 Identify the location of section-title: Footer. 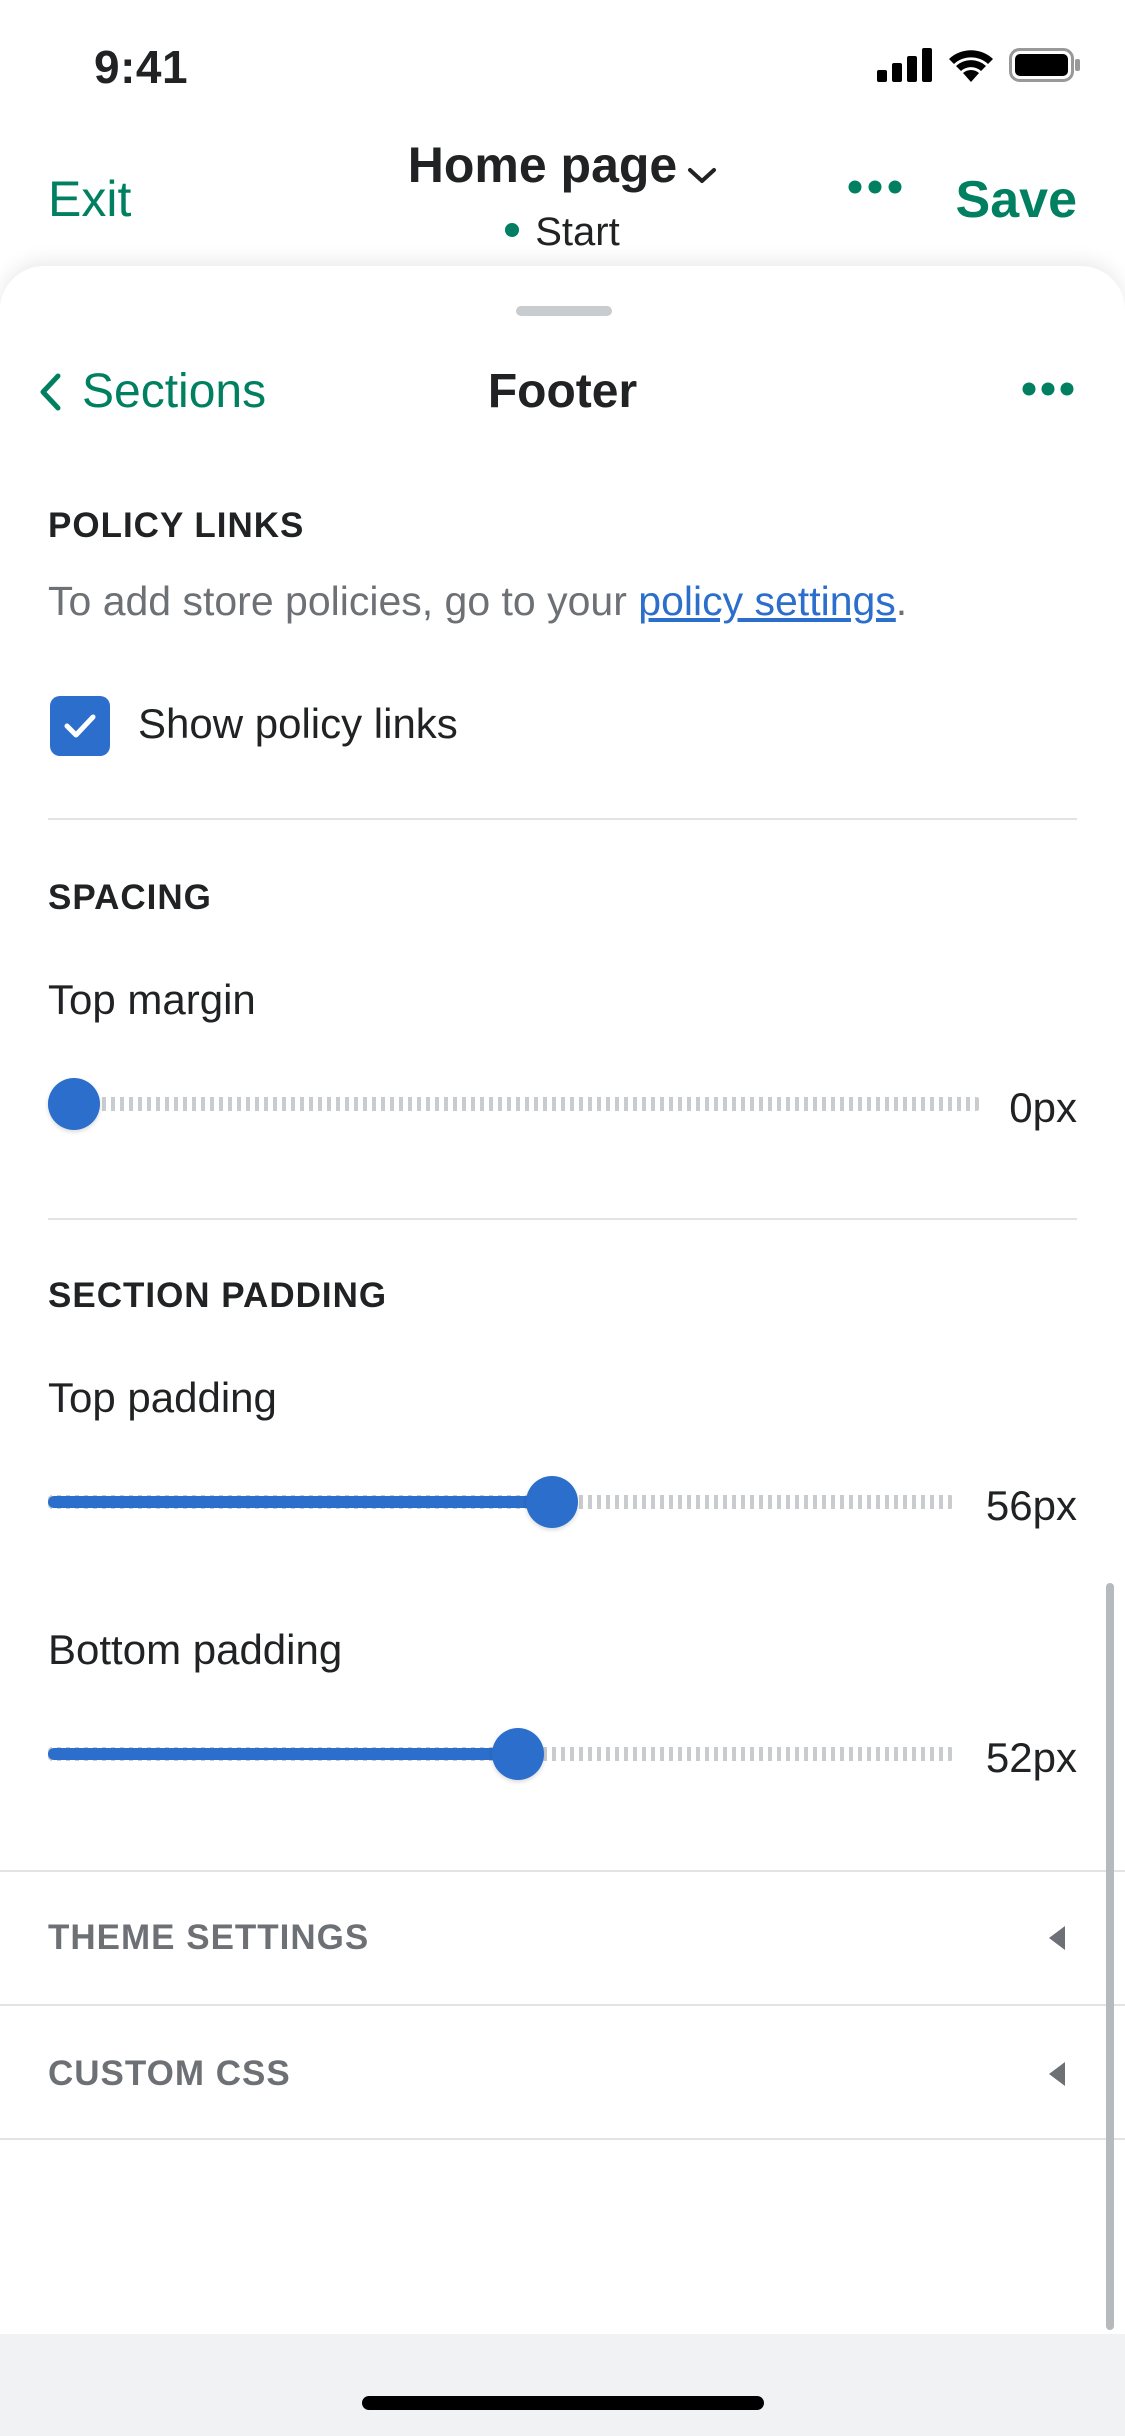
(562, 391).